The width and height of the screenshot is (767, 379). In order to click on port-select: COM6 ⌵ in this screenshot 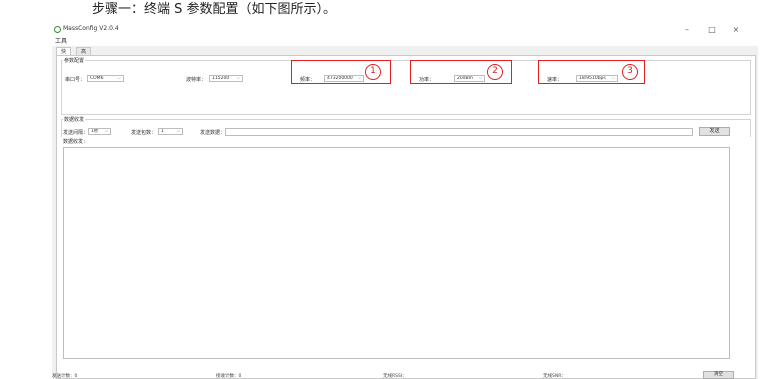, I will do `click(105, 78)`.